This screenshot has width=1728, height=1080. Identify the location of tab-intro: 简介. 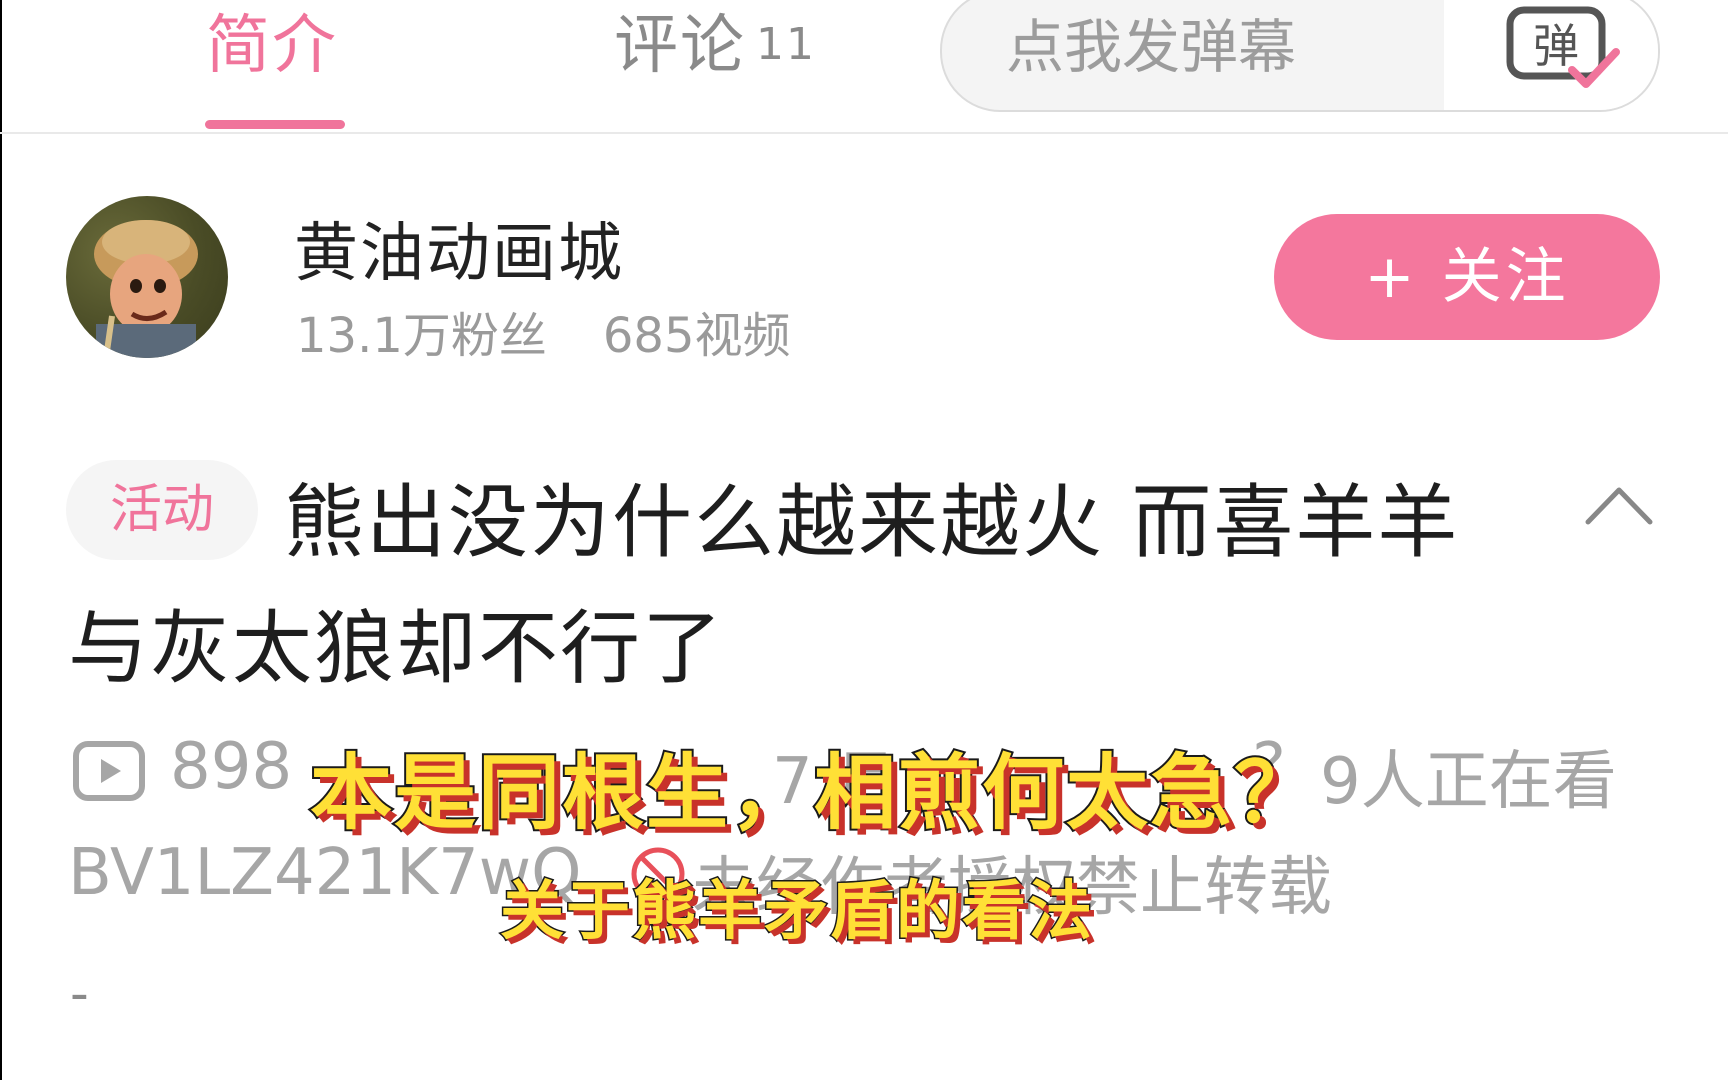
(272, 43).